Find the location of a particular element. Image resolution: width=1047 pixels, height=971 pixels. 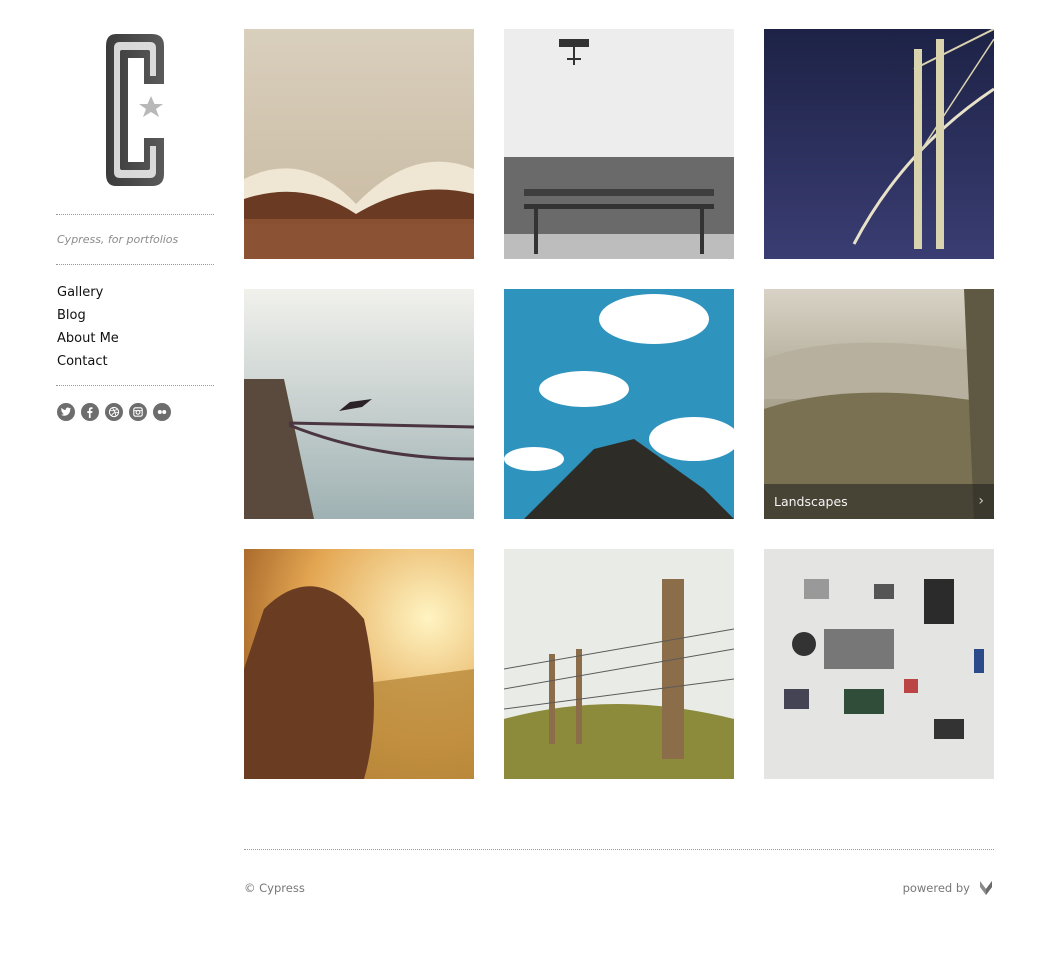

copyright-text: © Cypress is located at coordinates (274, 888).